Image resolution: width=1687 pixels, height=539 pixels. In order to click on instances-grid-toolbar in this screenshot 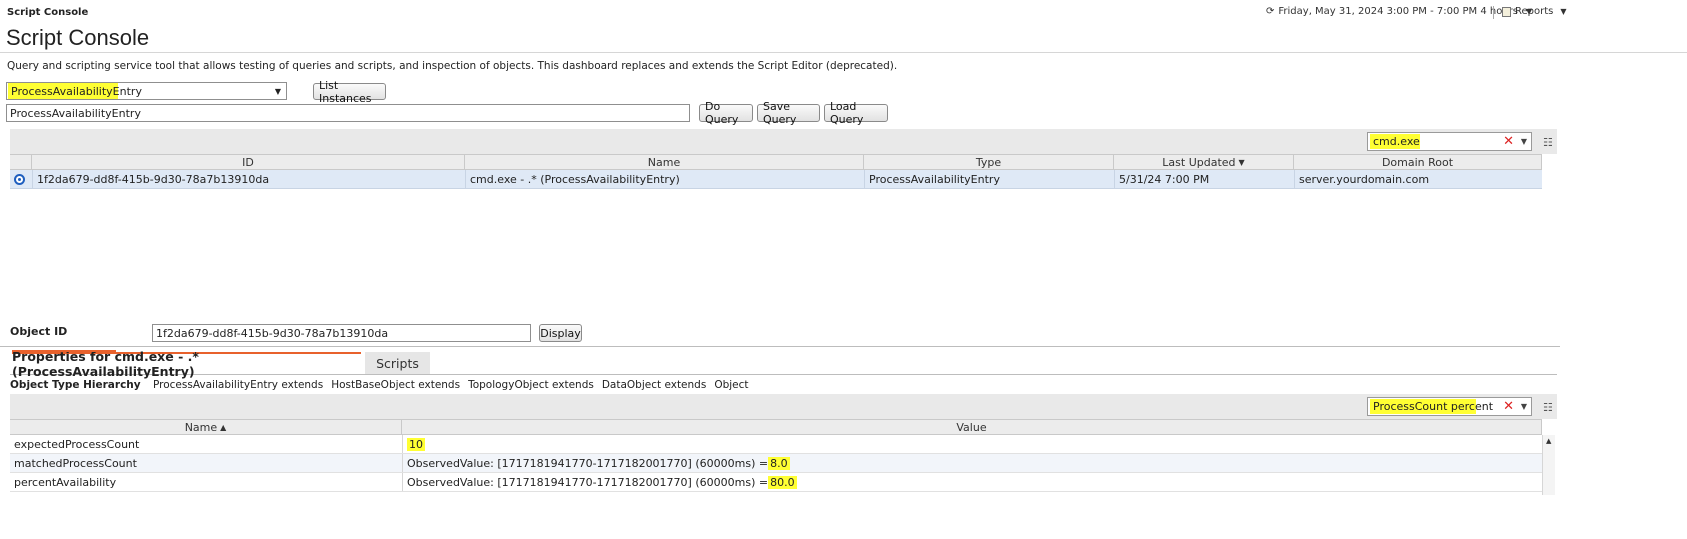, I will do `click(783, 141)`.